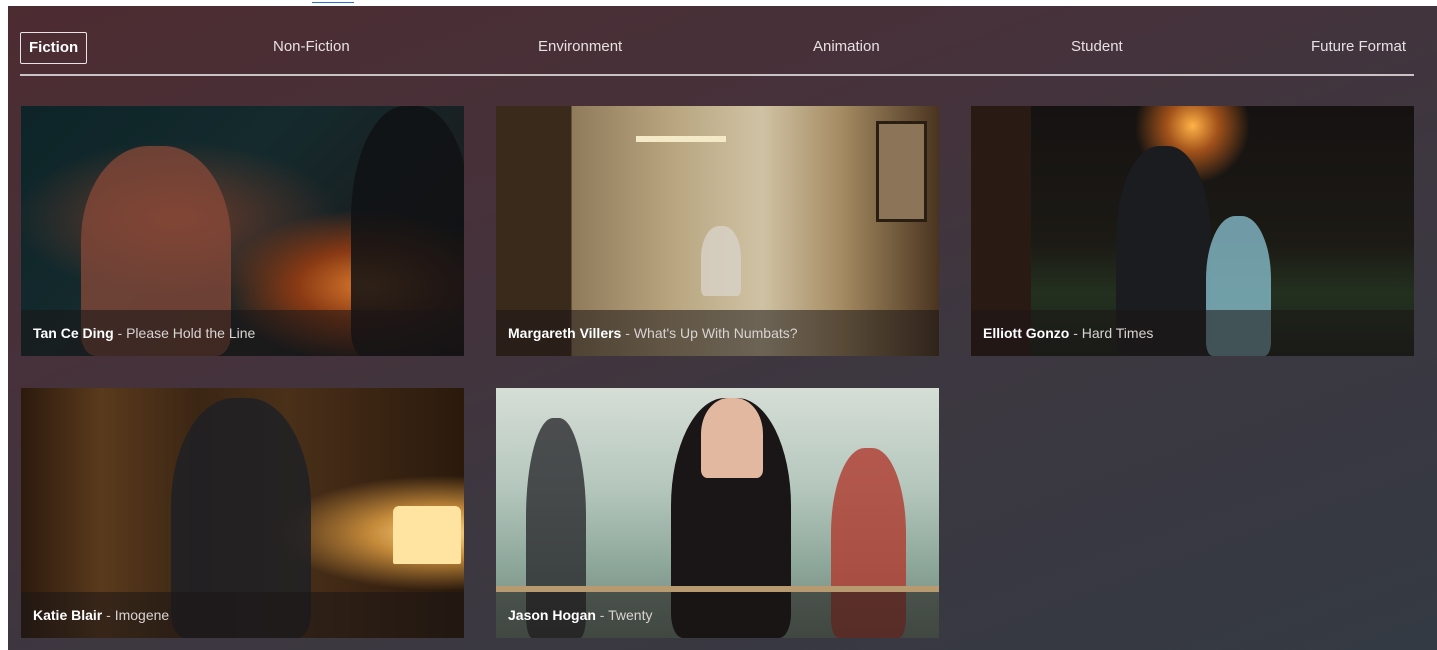 The image size is (1437, 650). Describe the element at coordinates (142, 615) in the screenshot. I see `film-title: Imogene` at that location.